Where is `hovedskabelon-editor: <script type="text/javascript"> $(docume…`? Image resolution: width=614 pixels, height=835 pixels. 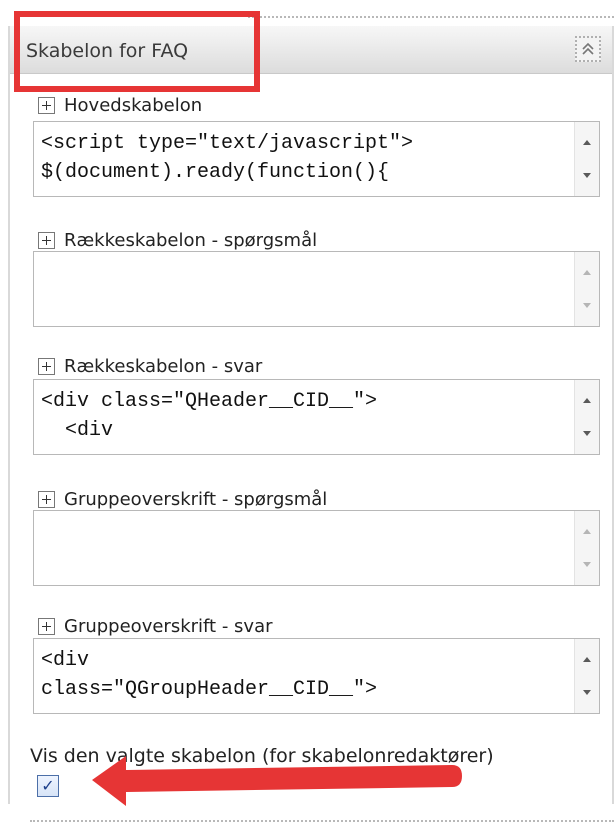
hovedskabelon-editor: <script type="text/javascript"> $(docume… is located at coordinates (316, 159).